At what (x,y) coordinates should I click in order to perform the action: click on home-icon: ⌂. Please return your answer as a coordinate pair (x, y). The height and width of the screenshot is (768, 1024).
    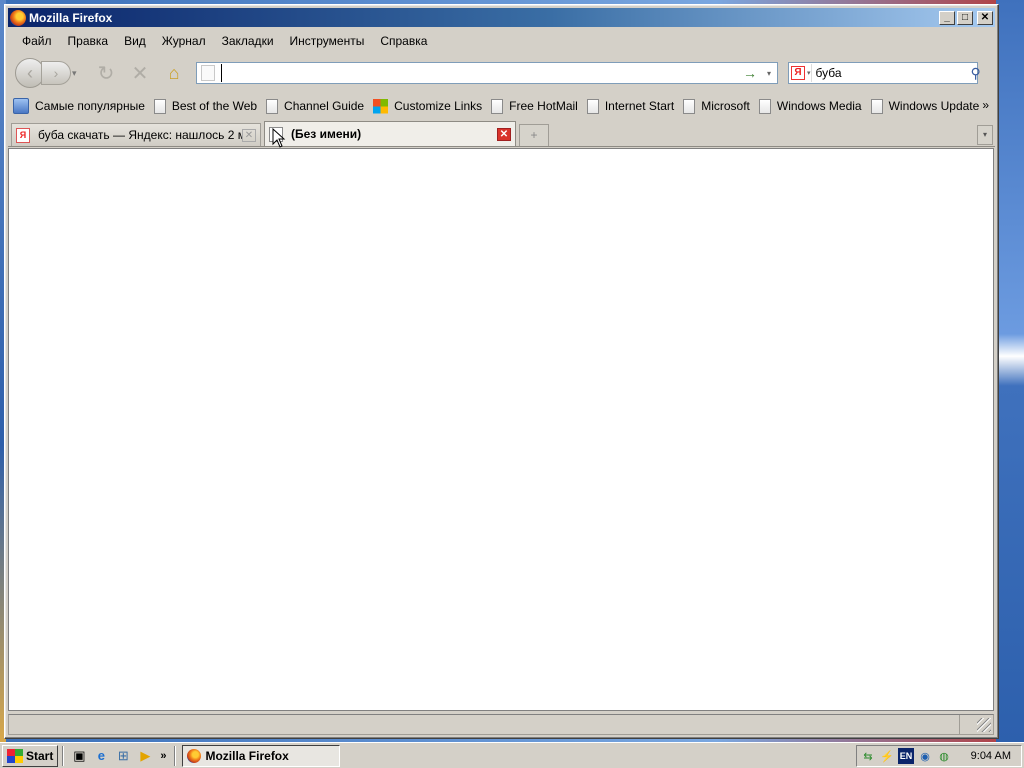
    Looking at the image, I should click on (174, 73).